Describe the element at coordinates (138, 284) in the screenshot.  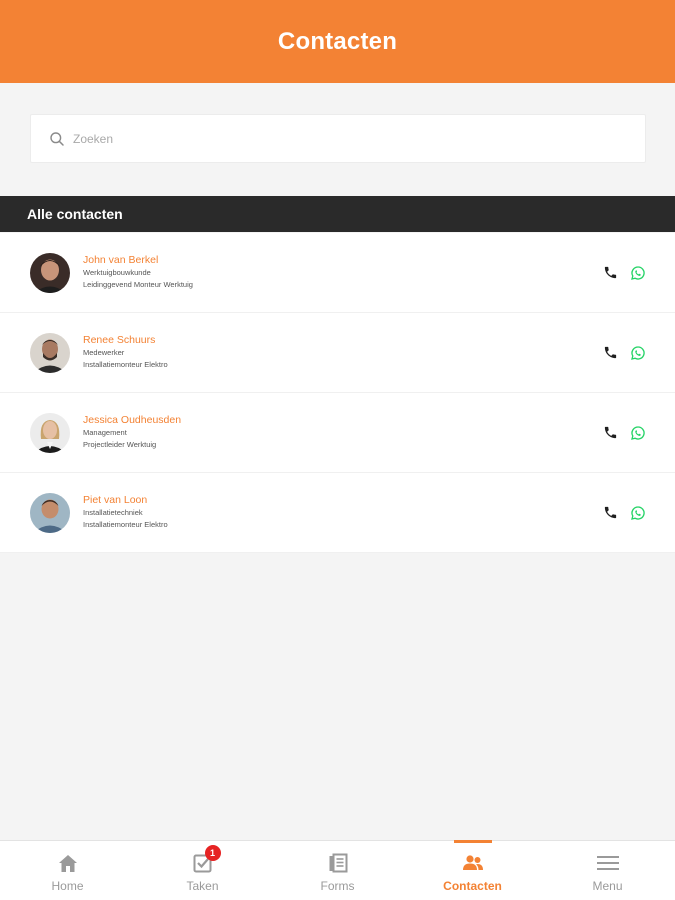
I see `contact-job-title: Leidinggevend Monteur Werktuig` at that location.